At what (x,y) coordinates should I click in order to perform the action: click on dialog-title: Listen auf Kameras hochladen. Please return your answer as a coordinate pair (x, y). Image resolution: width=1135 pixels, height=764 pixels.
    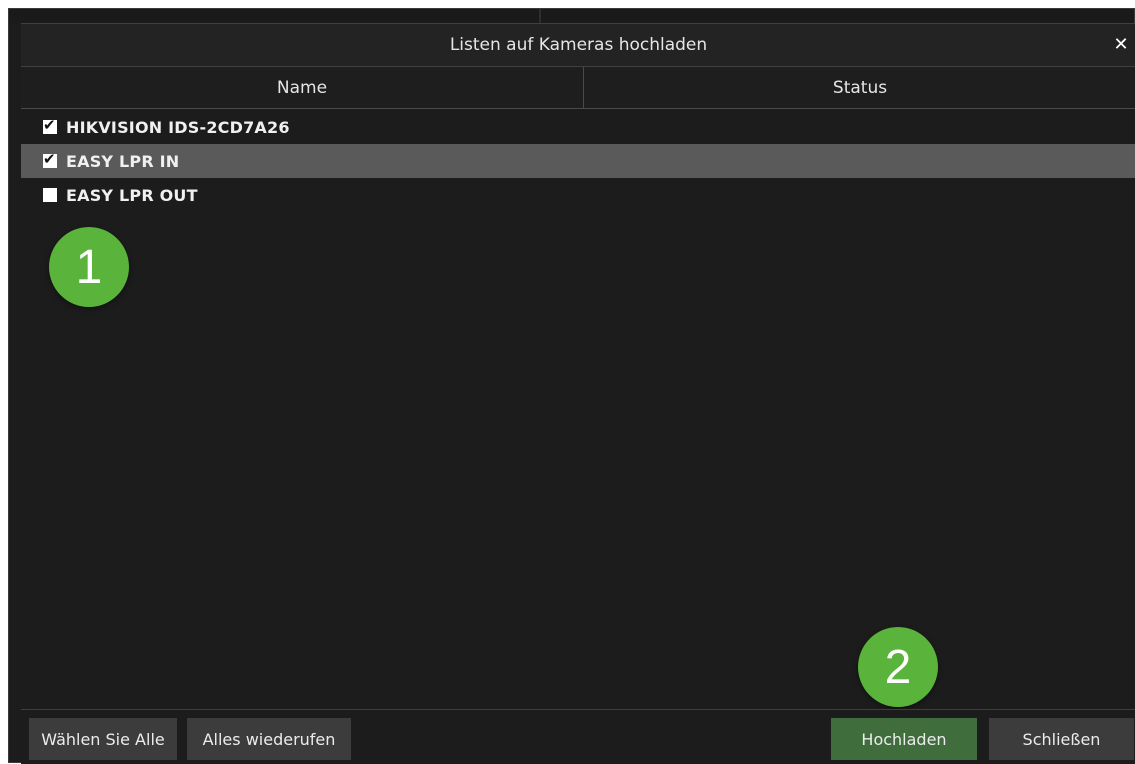
    Looking at the image, I should click on (578, 45).